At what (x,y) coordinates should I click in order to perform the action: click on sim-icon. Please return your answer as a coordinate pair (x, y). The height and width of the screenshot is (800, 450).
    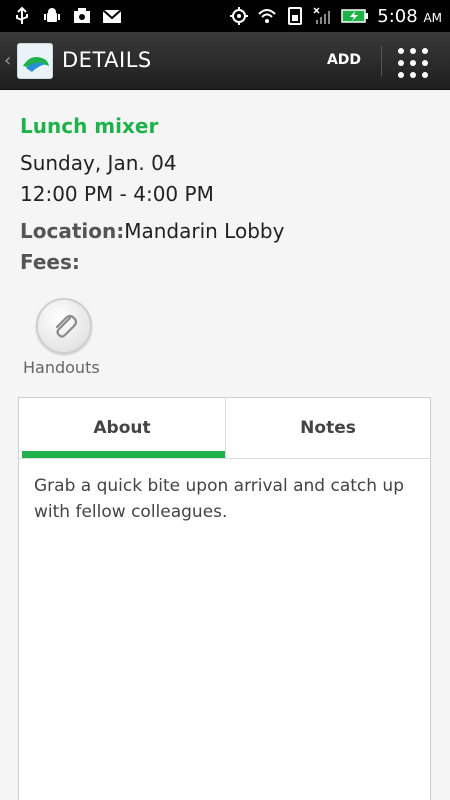
    Looking at the image, I should click on (295, 16).